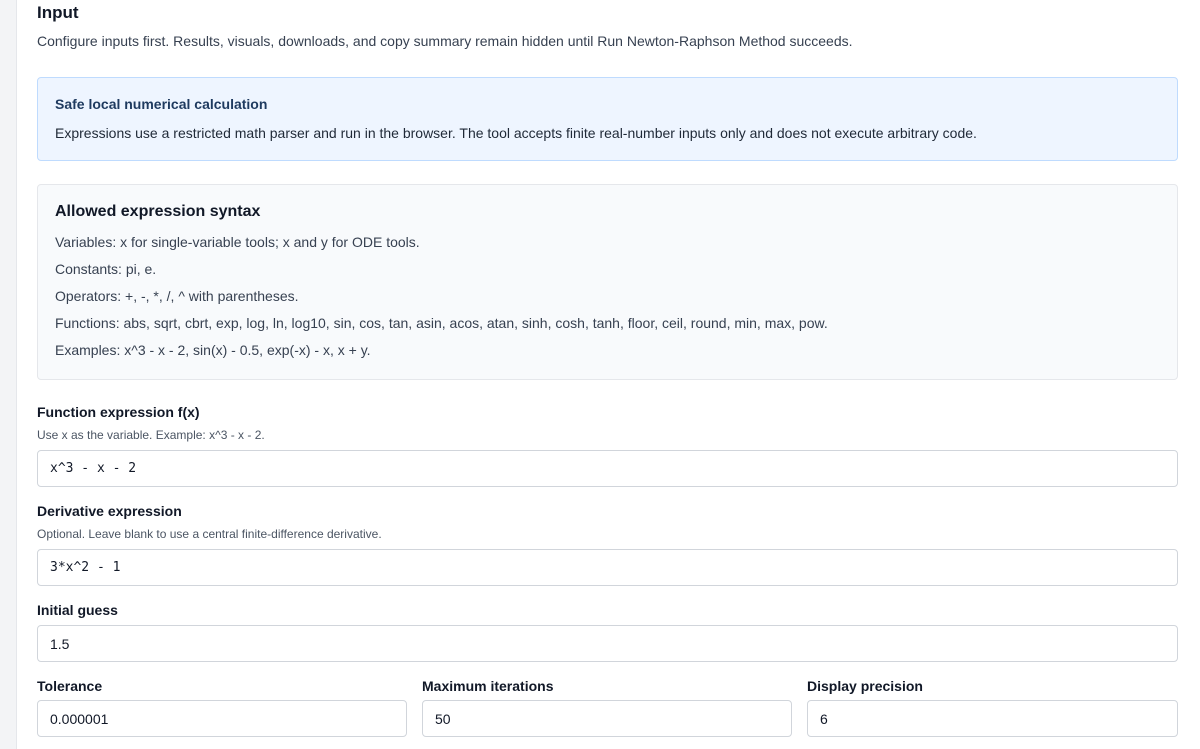 This screenshot has width=1200, height=749. What do you see at coordinates (158, 211) in the screenshot?
I see `syntax-title: Allowed expression syntax` at bounding box center [158, 211].